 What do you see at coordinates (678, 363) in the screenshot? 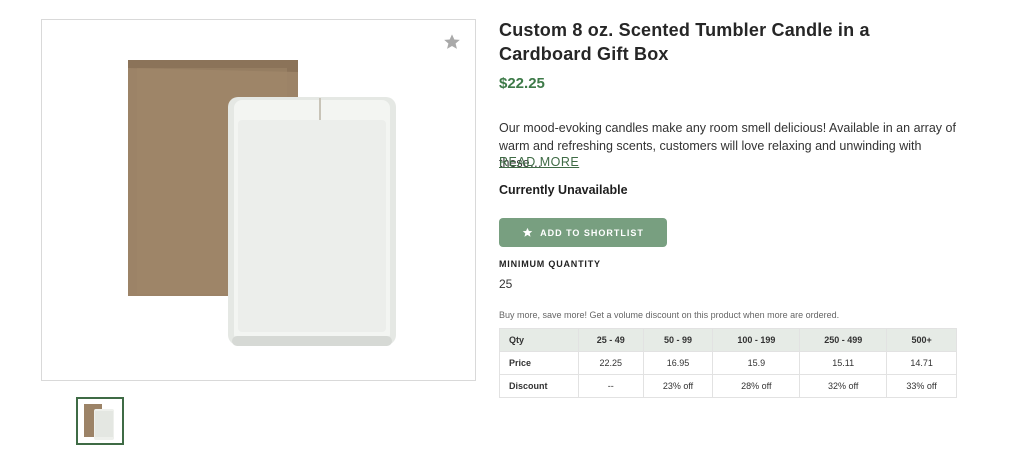
I see `price-cell: 16.95` at bounding box center [678, 363].